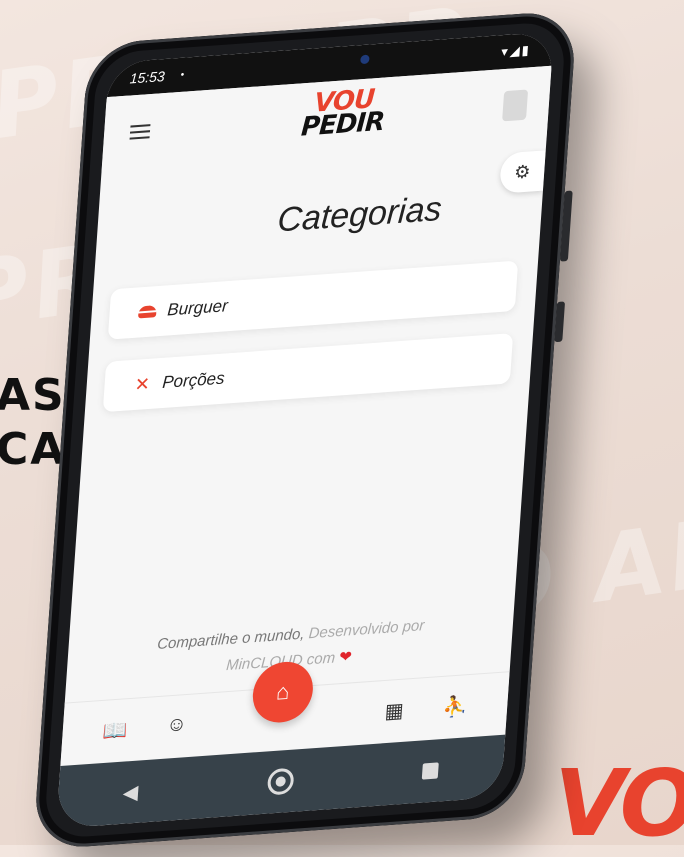  What do you see at coordinates (343, 125) in the screenshot?
I see `logo-line2: PEDIR` at bounding box center [343, 125].